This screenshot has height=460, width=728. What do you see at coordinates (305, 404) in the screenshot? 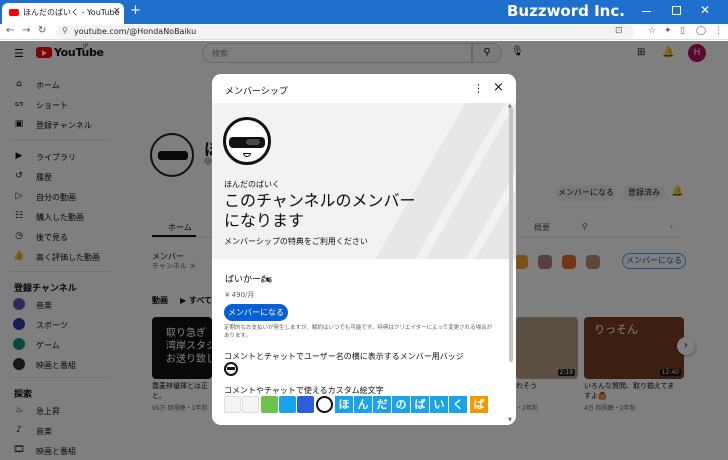
I see `emoji-figure-icon` at bounding box center [305, 404].